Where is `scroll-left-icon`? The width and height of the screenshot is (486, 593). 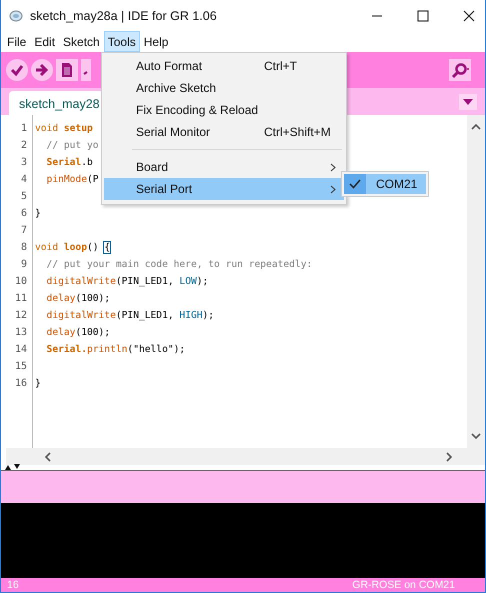 scroll-left-icon is located at coordinates (48, 457).